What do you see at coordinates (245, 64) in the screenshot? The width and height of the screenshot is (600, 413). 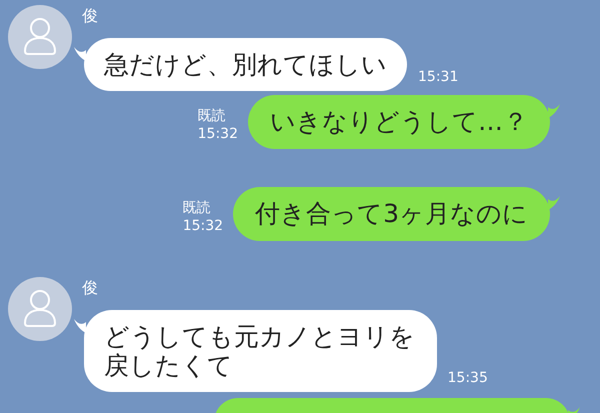 I see `message-bubble: 急だけど、別れてほしい` at bounding box center [245, 64].